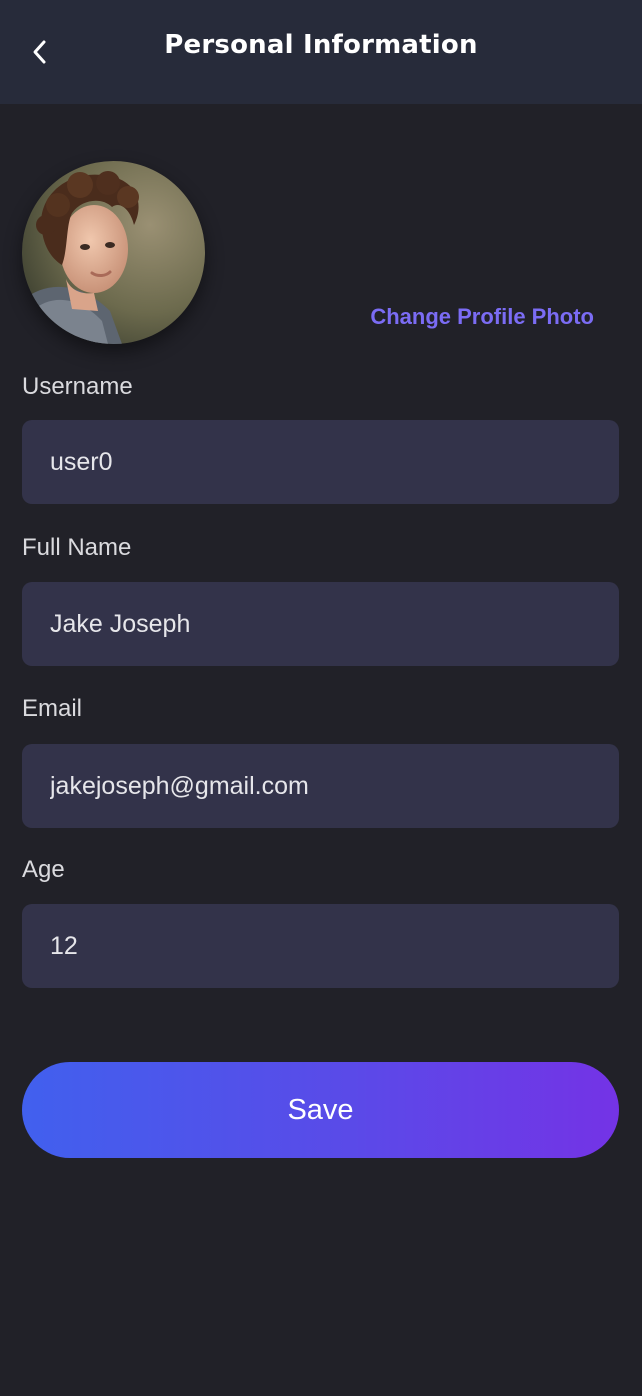 This screenshot has width=642, height=1396. What do you see at coordinates (320, 462) in the screenshot?
I see `username-input` at bounding box center [320, 462].